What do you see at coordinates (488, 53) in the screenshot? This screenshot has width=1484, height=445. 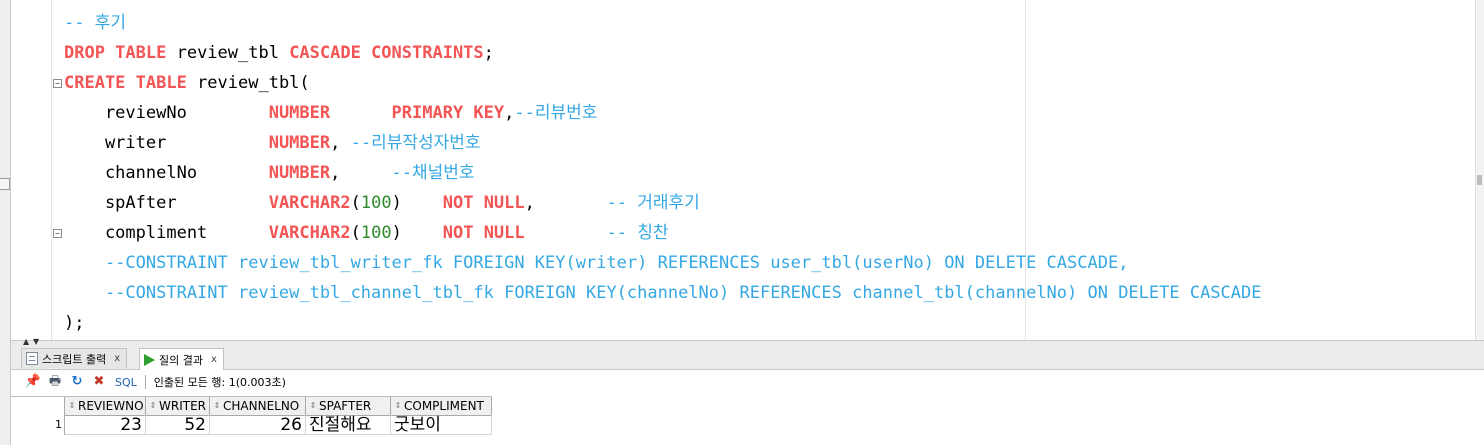 I see `sql-text: ;` at bounding box center [488, 53].